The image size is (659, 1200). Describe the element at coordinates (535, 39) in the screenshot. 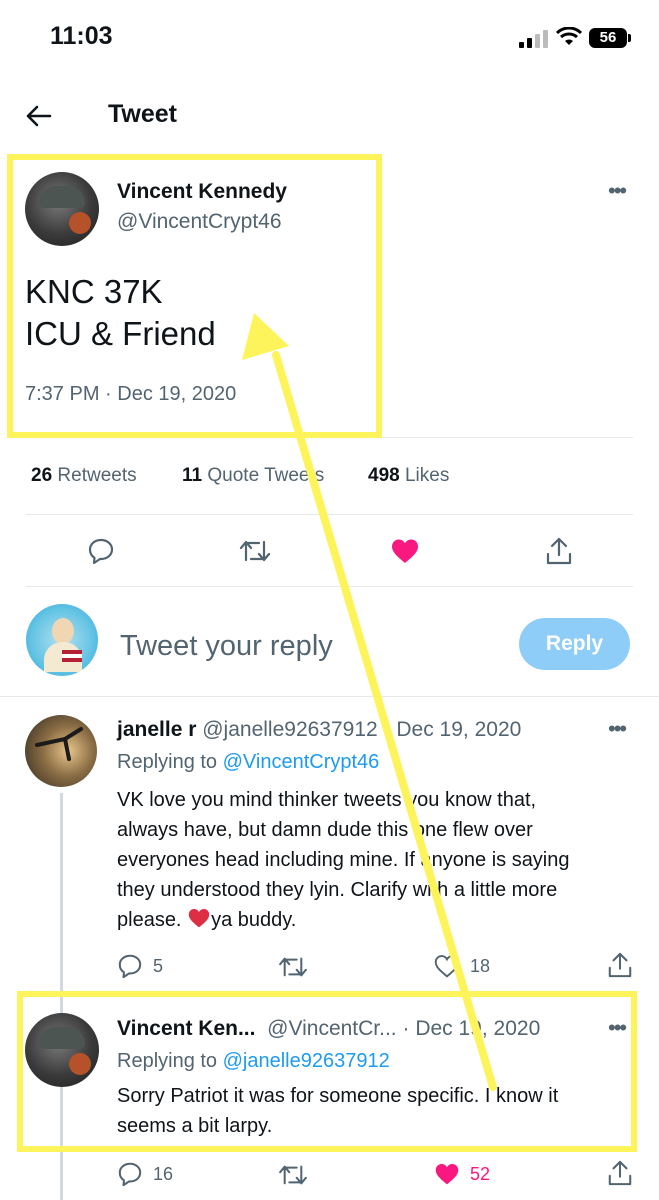

I see `signal-icon` at that location.